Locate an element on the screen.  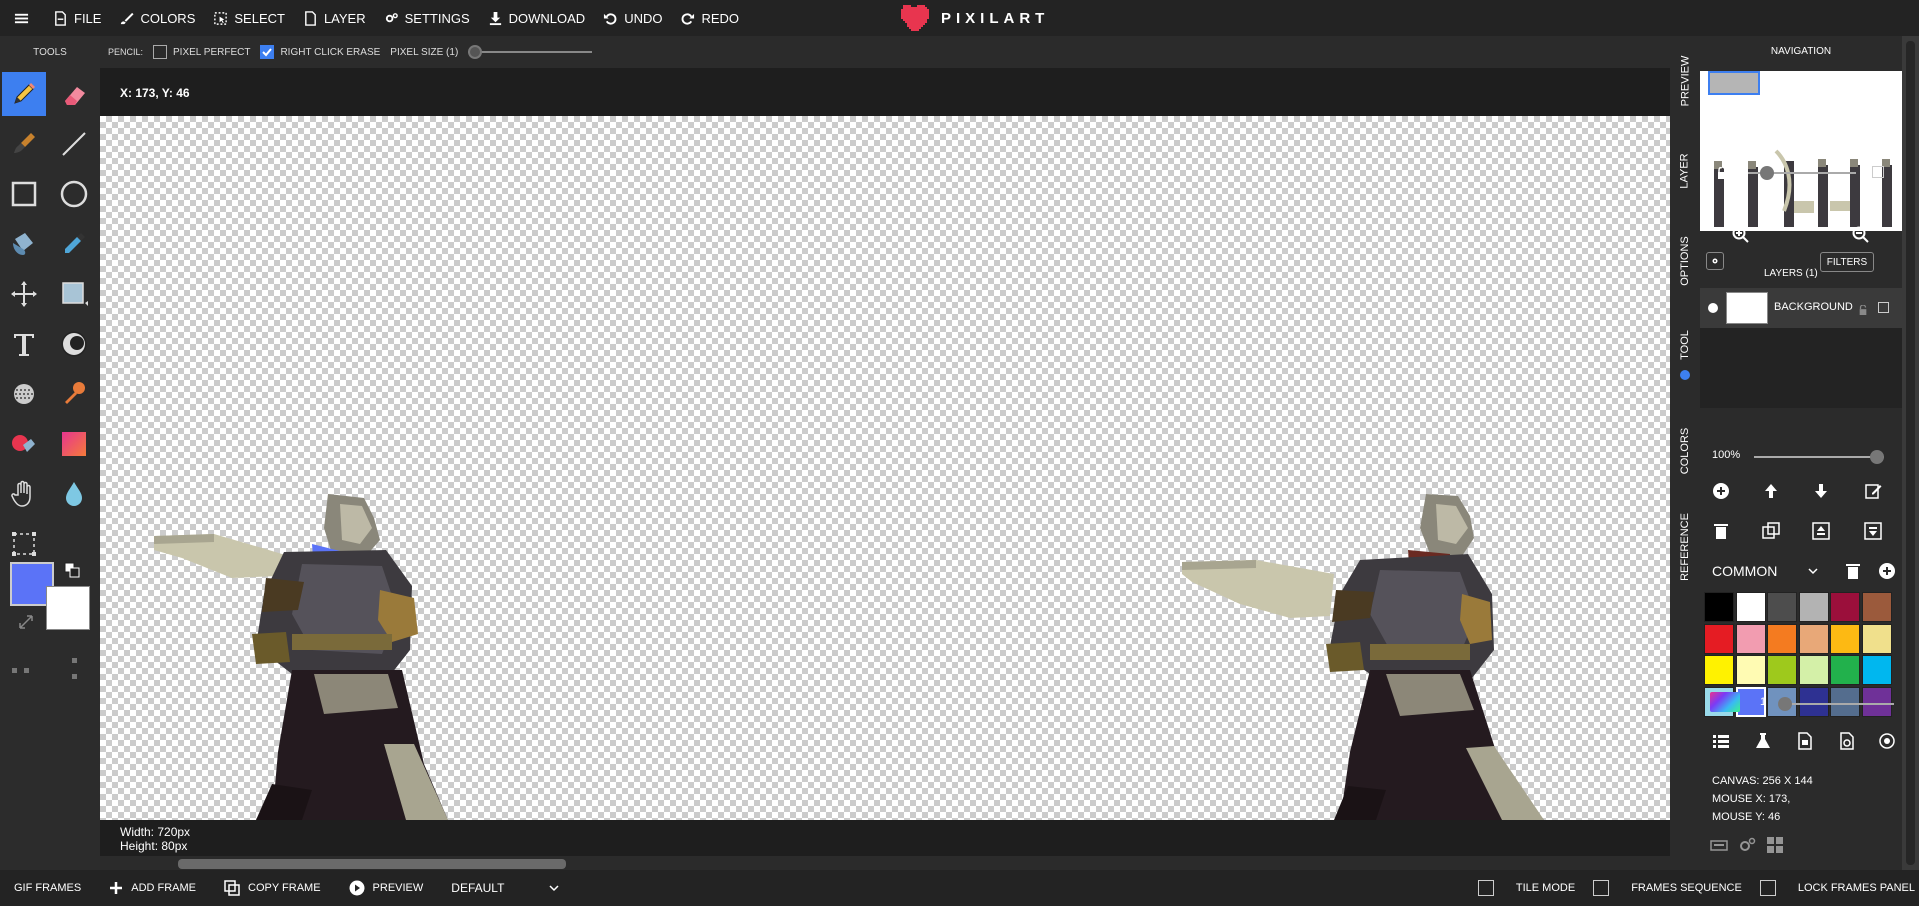
dither-tool is located at coordinates (24, 394).